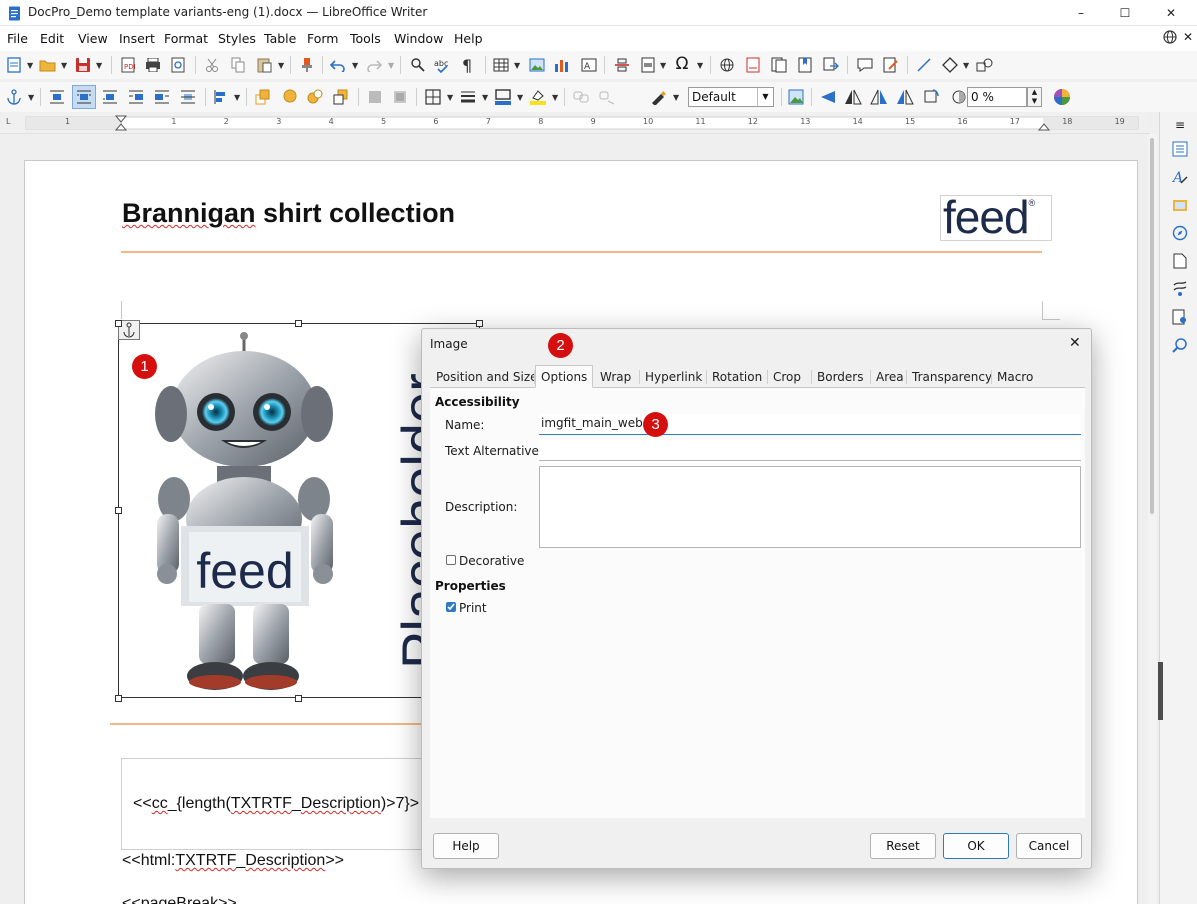  Describe the element at coordinates (1180, 289) in the screenshot. I see `style-inspector-icon` at that location.